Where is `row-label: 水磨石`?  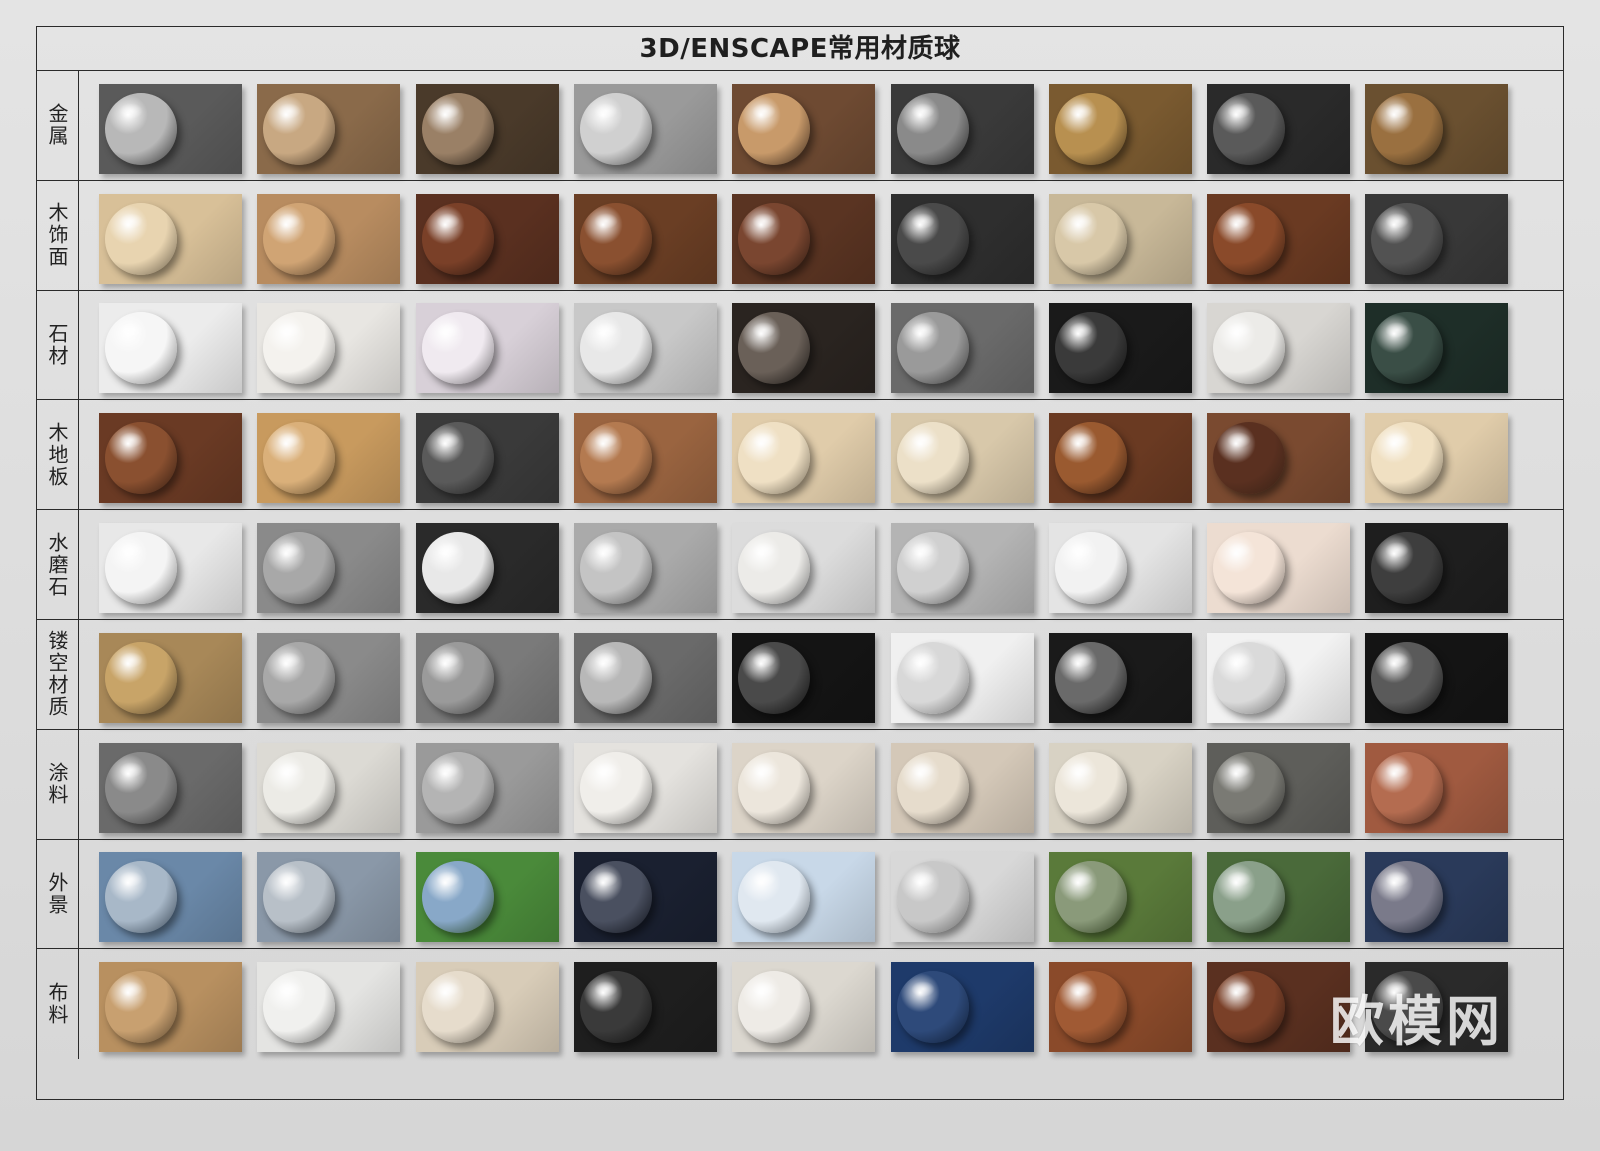
row-label: 水磨石 is located at coordinates (58, 564).